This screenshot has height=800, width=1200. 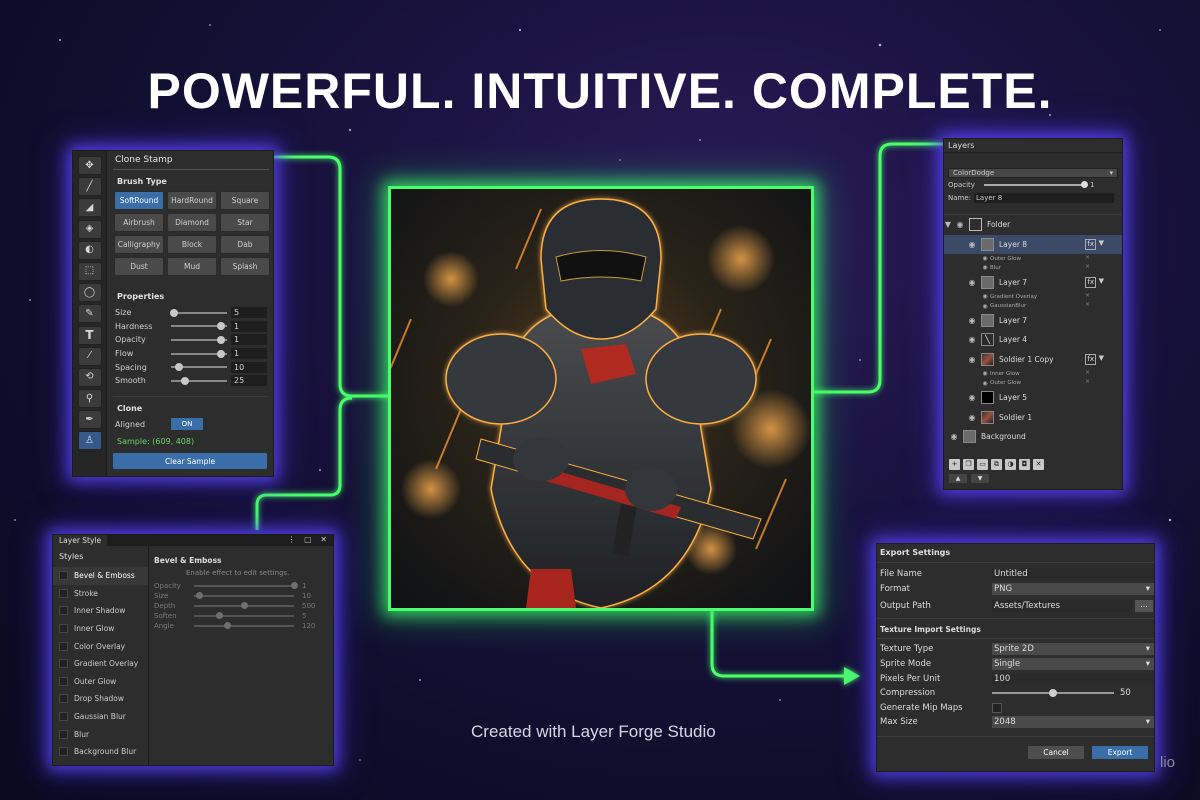 I want to click on brush-mud-button: Mud, so click(x=192, y=266).